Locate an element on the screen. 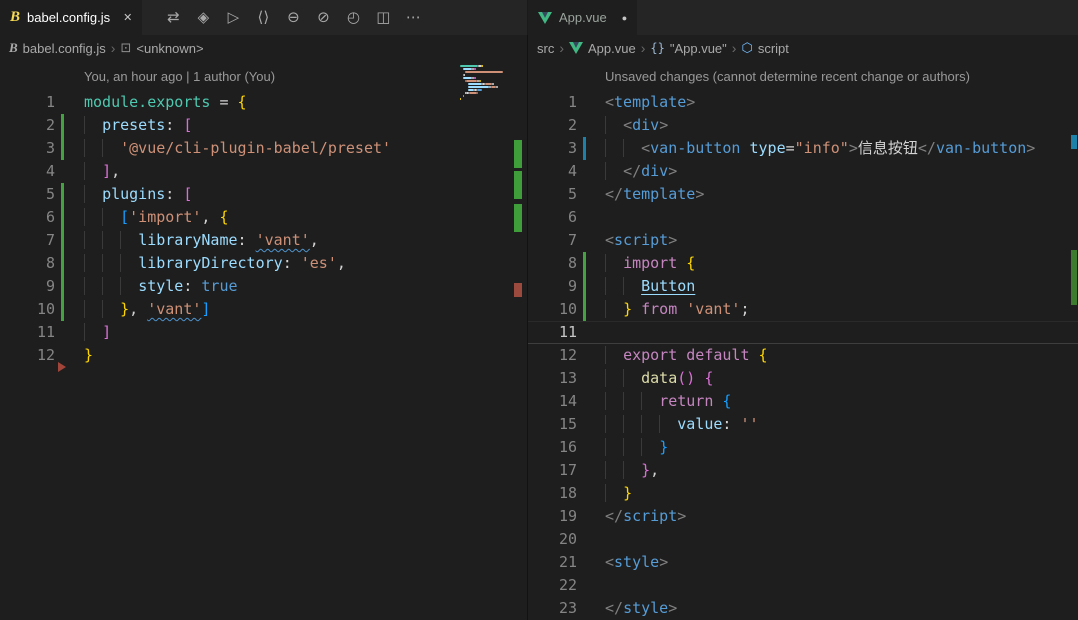 The width and height of the screenshot is (1078, 620). code-line: 22 is located at coordinates (803, 585).